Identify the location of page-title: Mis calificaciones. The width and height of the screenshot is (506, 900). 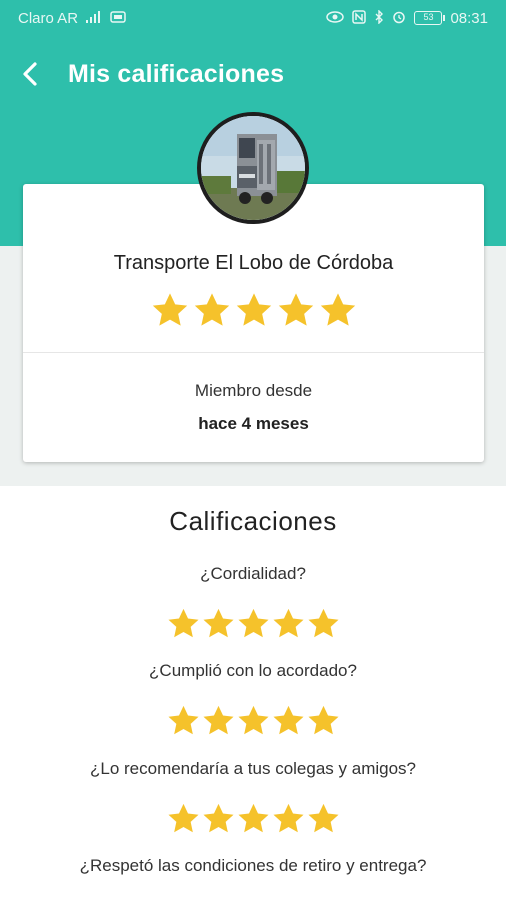
(176, 73).